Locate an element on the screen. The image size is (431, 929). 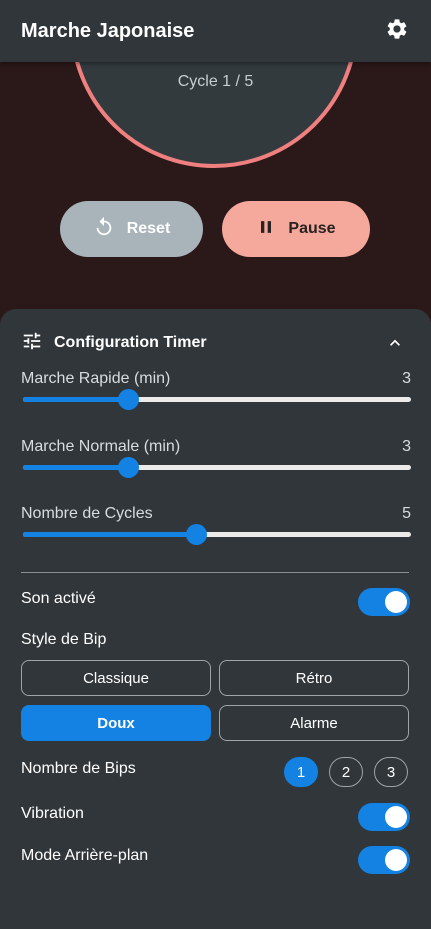
config-header: Configuration Timer is located at coordinates (216, 343).